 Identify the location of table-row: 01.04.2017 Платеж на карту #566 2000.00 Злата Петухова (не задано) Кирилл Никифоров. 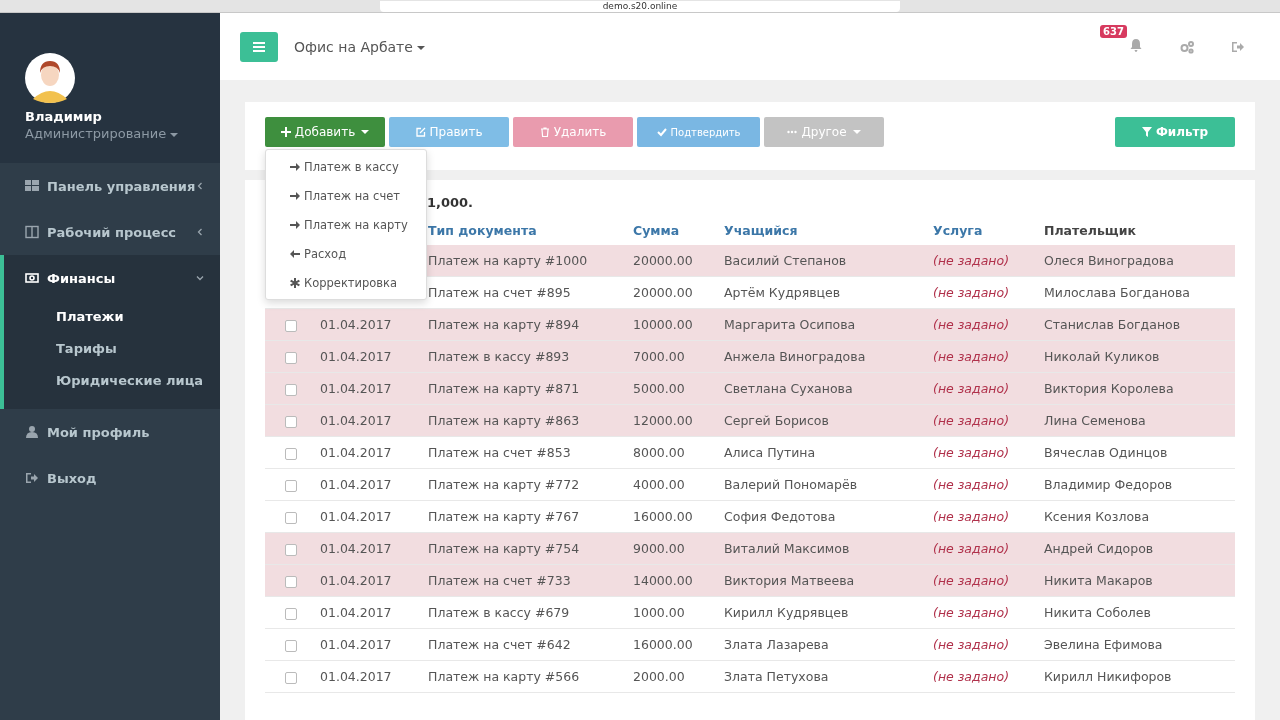
(750, 677).